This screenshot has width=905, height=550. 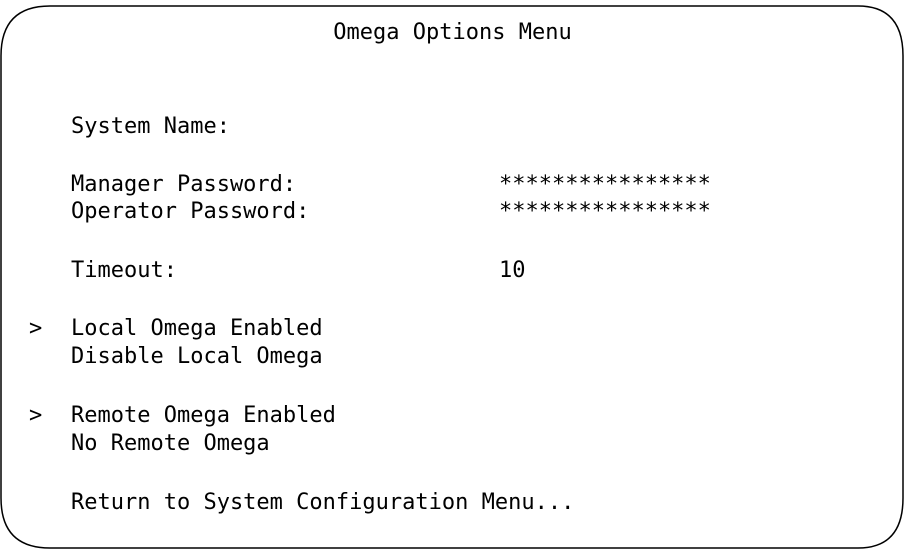 What do you see at coordinates (150, 127) in the screenshot?
I see `system-name-label: System Name:` at bounding box center [150, 127].